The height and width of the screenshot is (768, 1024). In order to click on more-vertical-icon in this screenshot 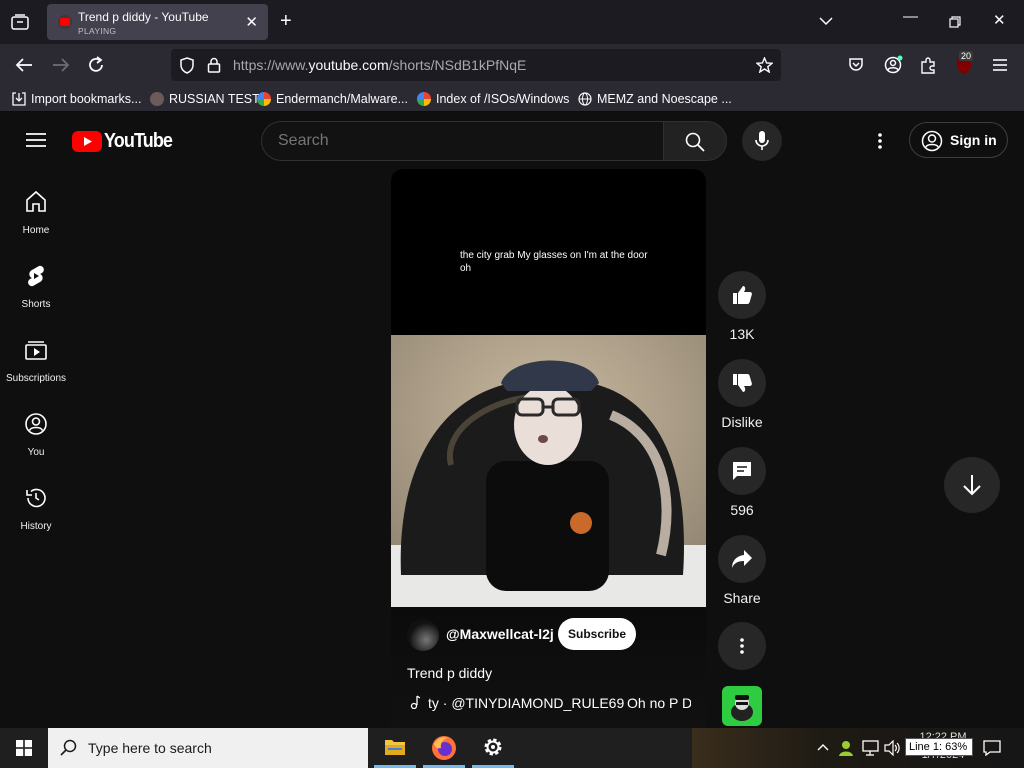, I will do `click(742, 646)`.